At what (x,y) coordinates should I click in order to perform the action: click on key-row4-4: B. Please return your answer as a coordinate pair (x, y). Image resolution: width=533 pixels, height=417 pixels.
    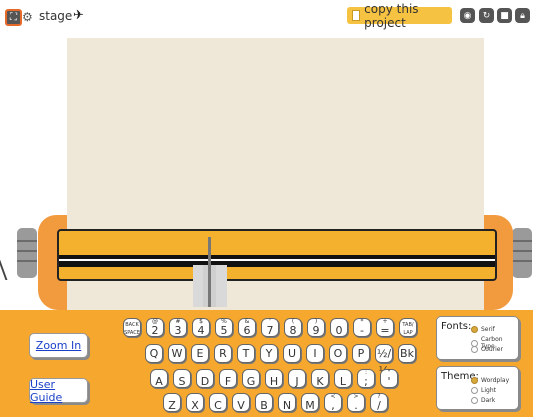
    Looking at the image, I should click on (264, 402).